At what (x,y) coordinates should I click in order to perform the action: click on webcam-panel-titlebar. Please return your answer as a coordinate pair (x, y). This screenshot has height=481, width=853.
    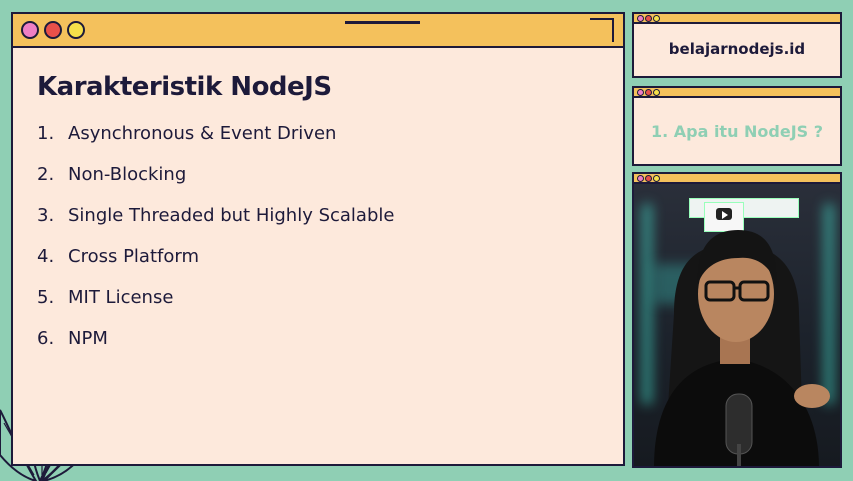
    Looking at the image, I should click on (737, 179).